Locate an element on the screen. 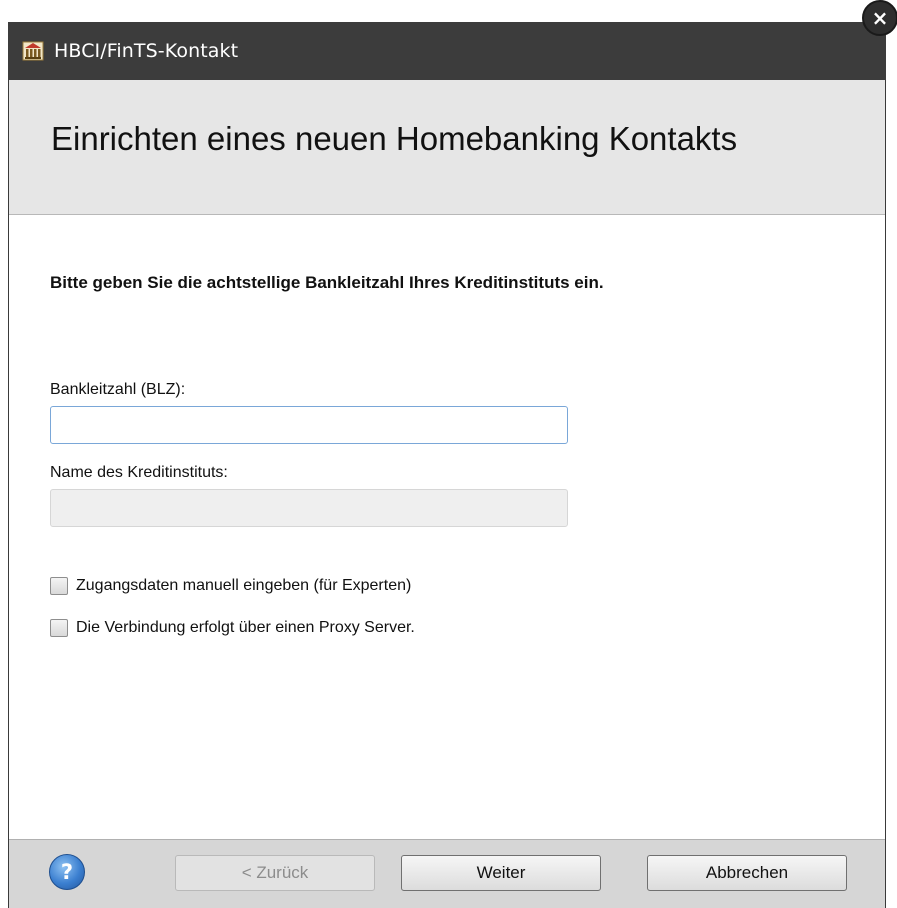 Image resolution: width=897 pixels, height=908 pixels. manual-credentials-checkbox is located at coordinates (59, 586).